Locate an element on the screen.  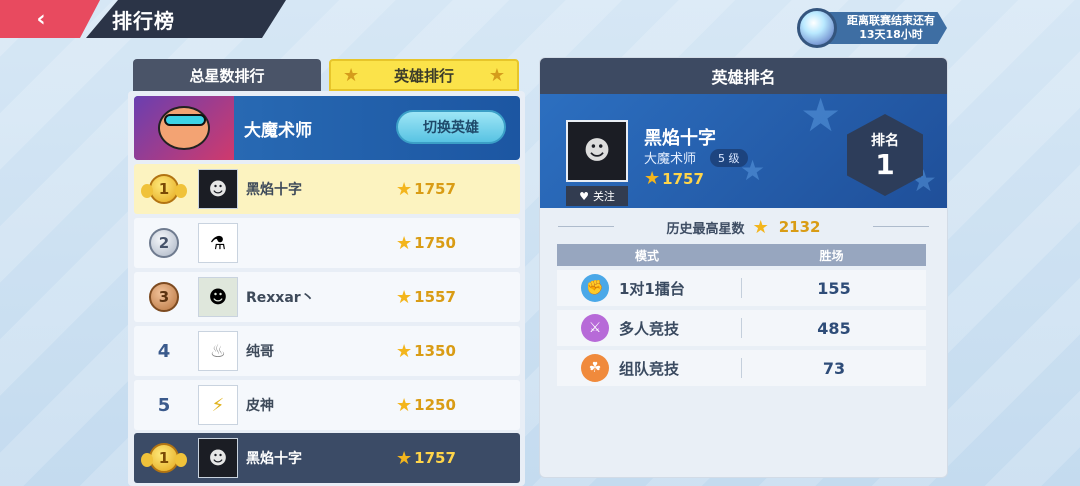
tab-hero-ranking-label: 英雄排行 is located at coordinates (423, 75).